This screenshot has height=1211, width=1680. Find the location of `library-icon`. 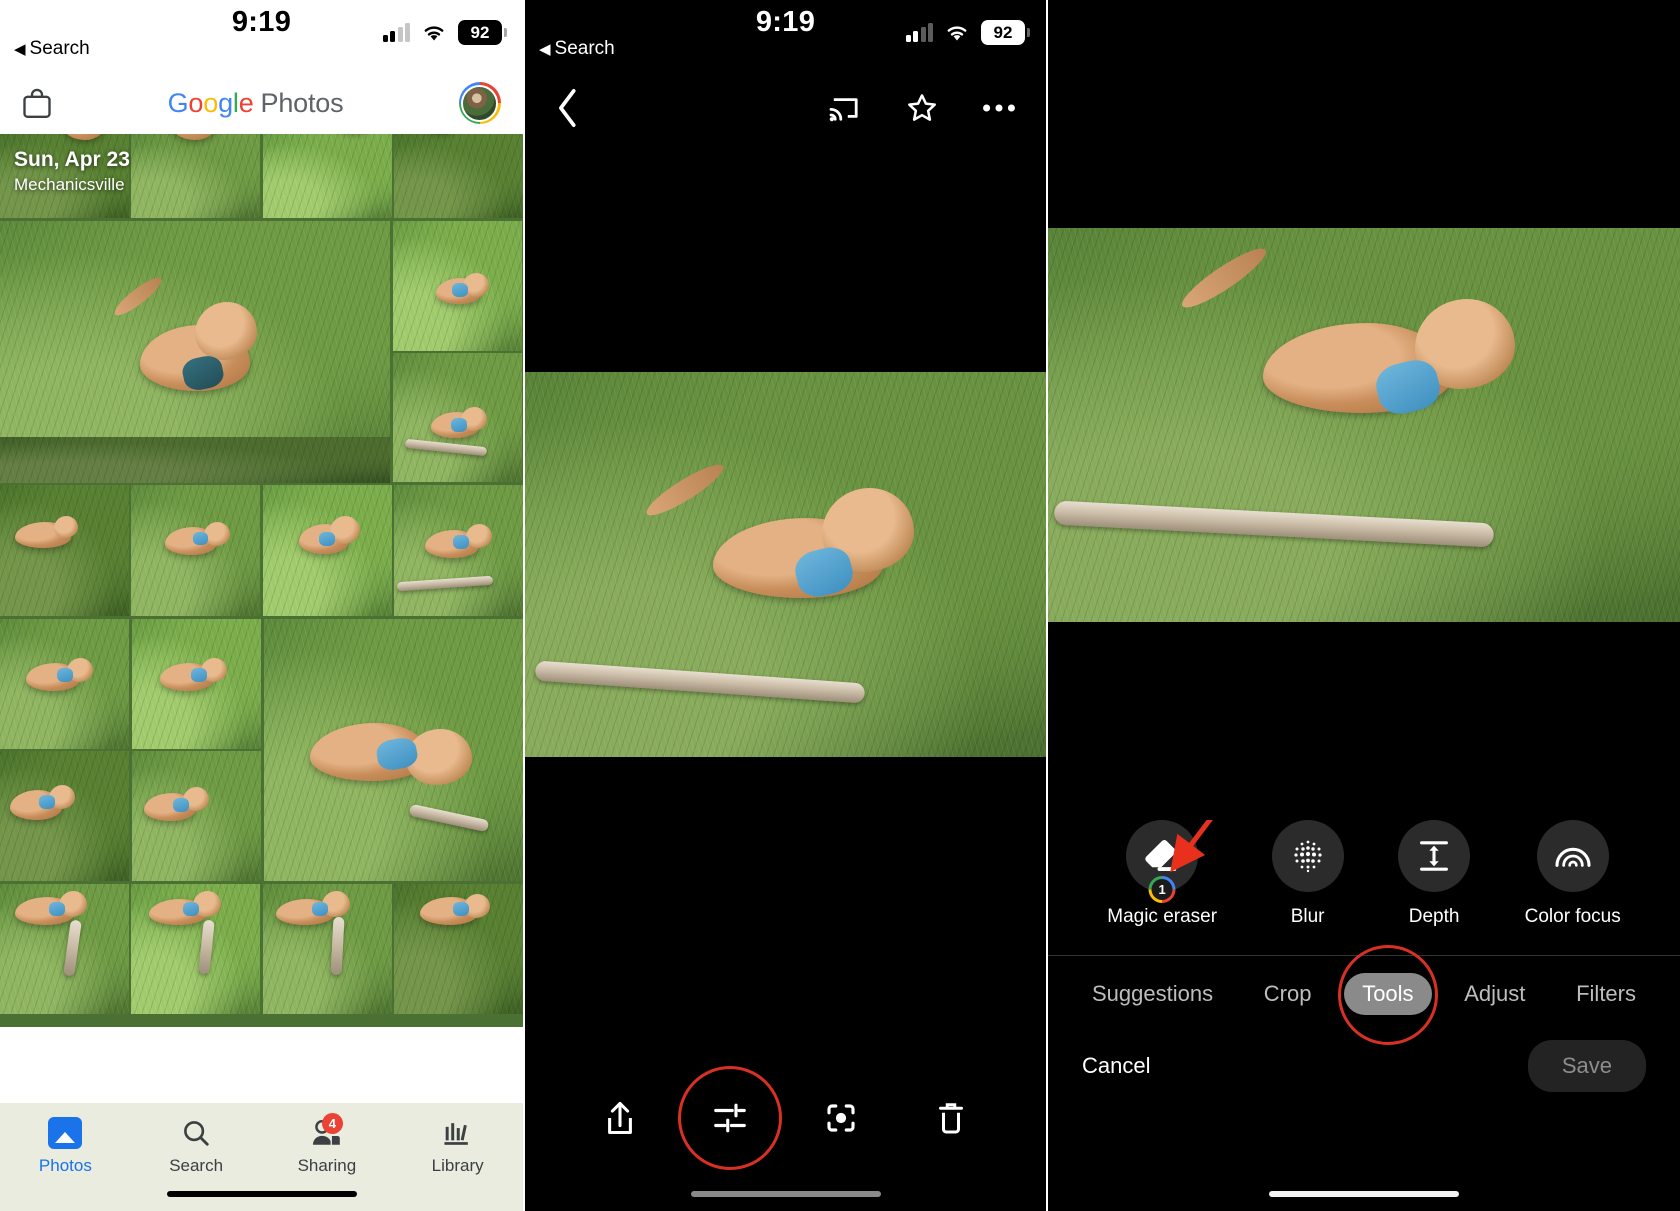

library-icon is located at coordinates (458, 1133).